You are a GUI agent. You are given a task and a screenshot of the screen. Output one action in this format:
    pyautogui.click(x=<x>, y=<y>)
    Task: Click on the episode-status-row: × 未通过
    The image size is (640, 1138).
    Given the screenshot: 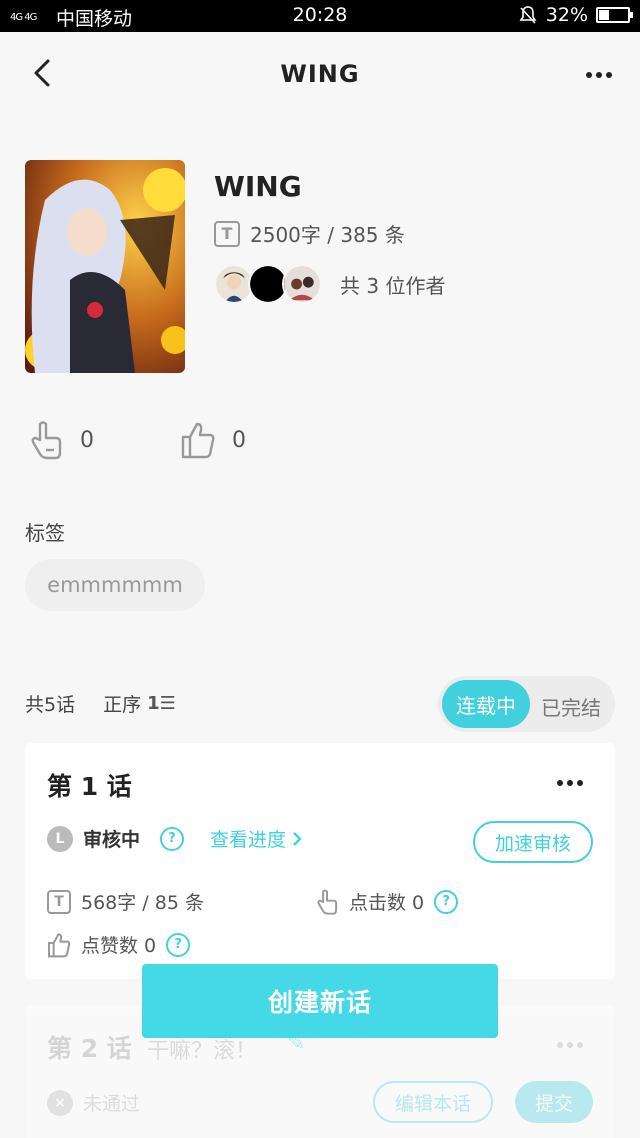 What is the action you would take?
    pyautogui.click(x=93, y=1102)
    